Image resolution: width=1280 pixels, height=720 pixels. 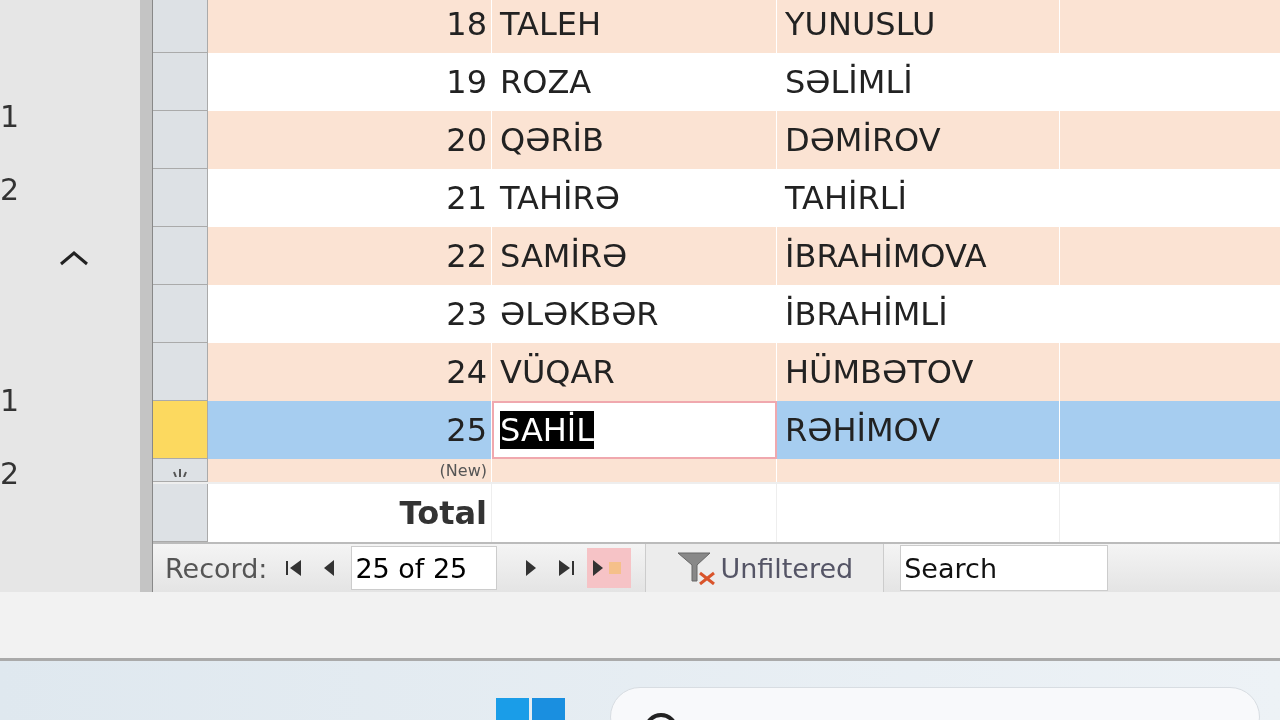 What do you see at coordinates (765, 568) in the screenshot?
I see `filter-toggle-button: Unfiltered` at bounding box center [765, 568].